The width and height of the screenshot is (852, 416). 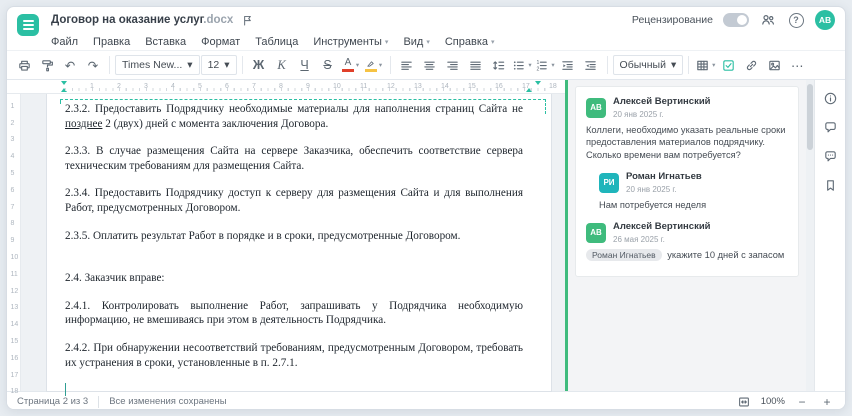 What do you see at coordinates (499, 65) in the screenshot?
I see `line-spacing-button` at bounding box center [499, 65].